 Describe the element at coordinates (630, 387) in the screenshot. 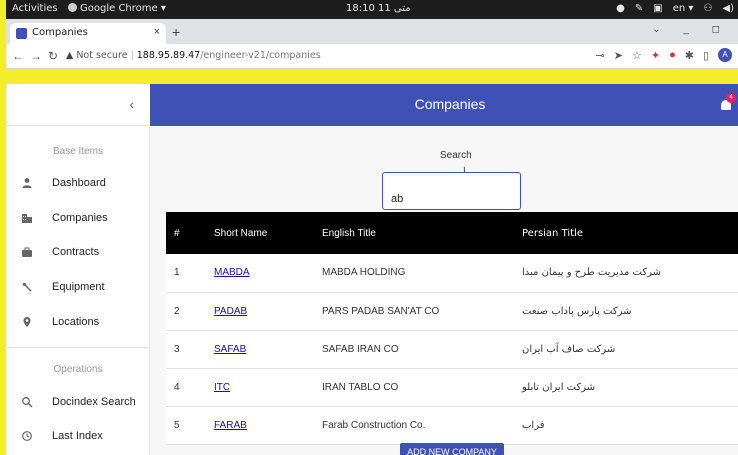

I see `persian-title-cell: شرکت ایران تابلو` at that location.